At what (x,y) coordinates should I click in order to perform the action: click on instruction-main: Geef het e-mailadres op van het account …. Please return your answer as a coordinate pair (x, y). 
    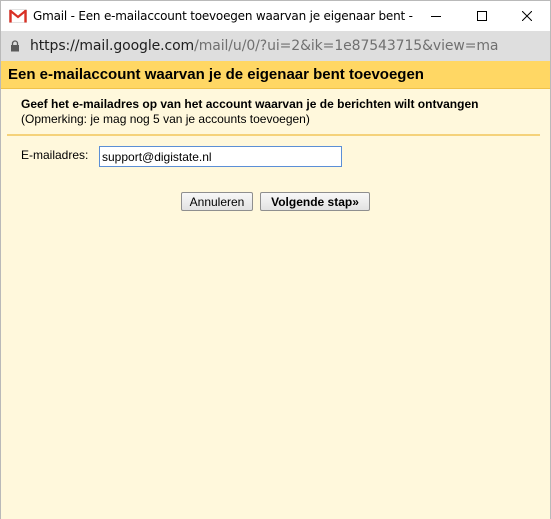
    Looking at the image, I should click on (250, 104).